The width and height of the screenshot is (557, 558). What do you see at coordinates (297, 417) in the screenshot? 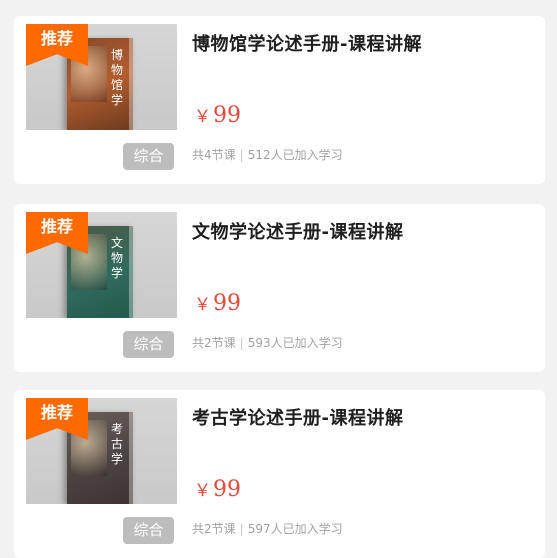
I see `course-title: 考古学论述手册-课程讲解` at bounding box center [297, 417].